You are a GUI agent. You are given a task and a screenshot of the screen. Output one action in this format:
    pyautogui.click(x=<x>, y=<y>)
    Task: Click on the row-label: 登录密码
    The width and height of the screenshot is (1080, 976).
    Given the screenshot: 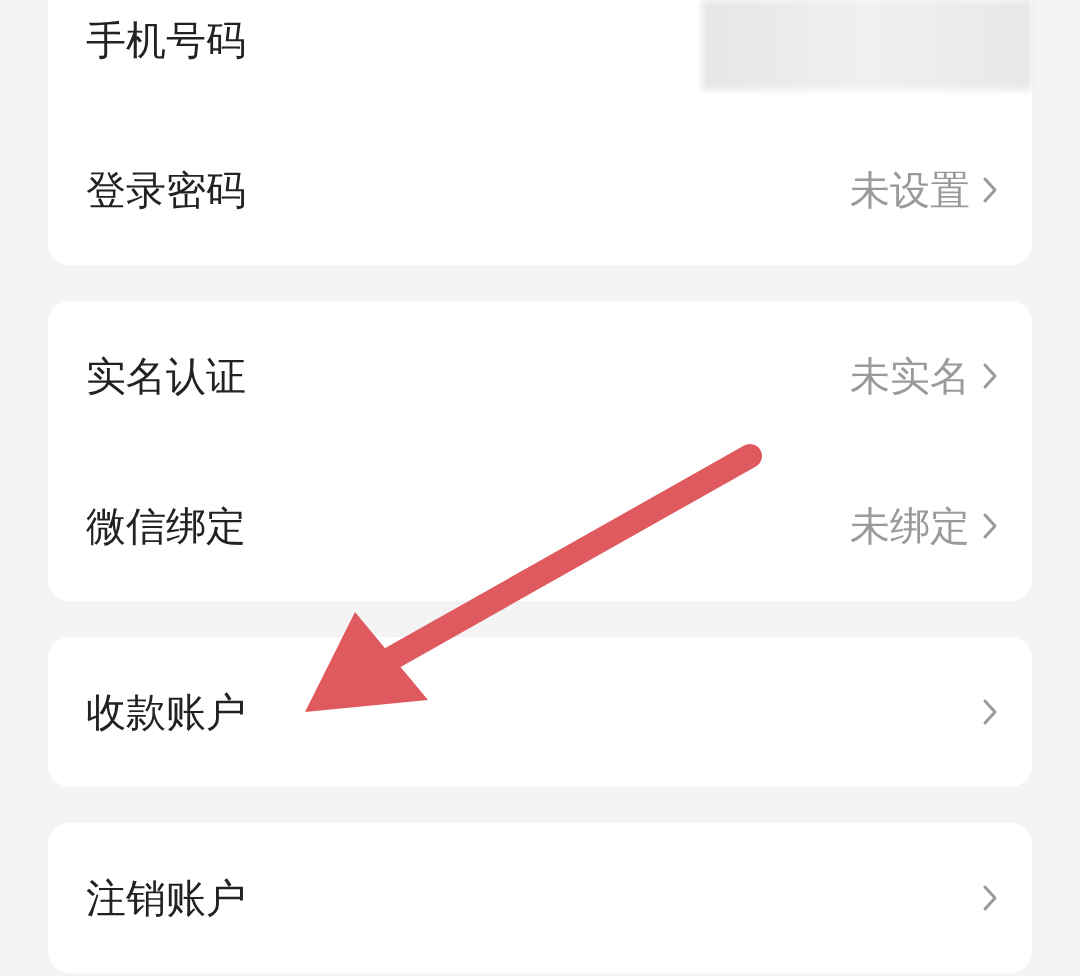 What is the action you would take?
    pyautogui.click(x=468, y=190)
    